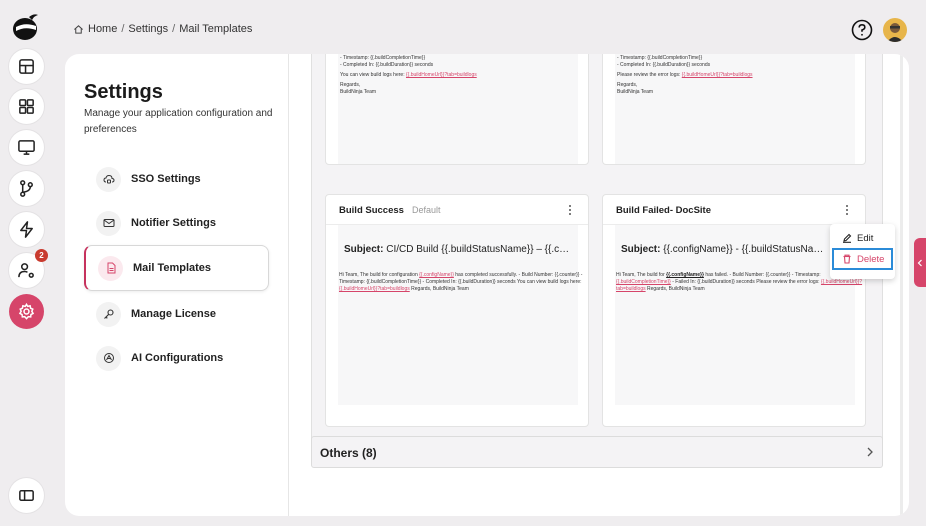 The height and width of the screenshot is (526, 926). I want to click on settings-nav-sso: SSO Settings, so click(176, 179).